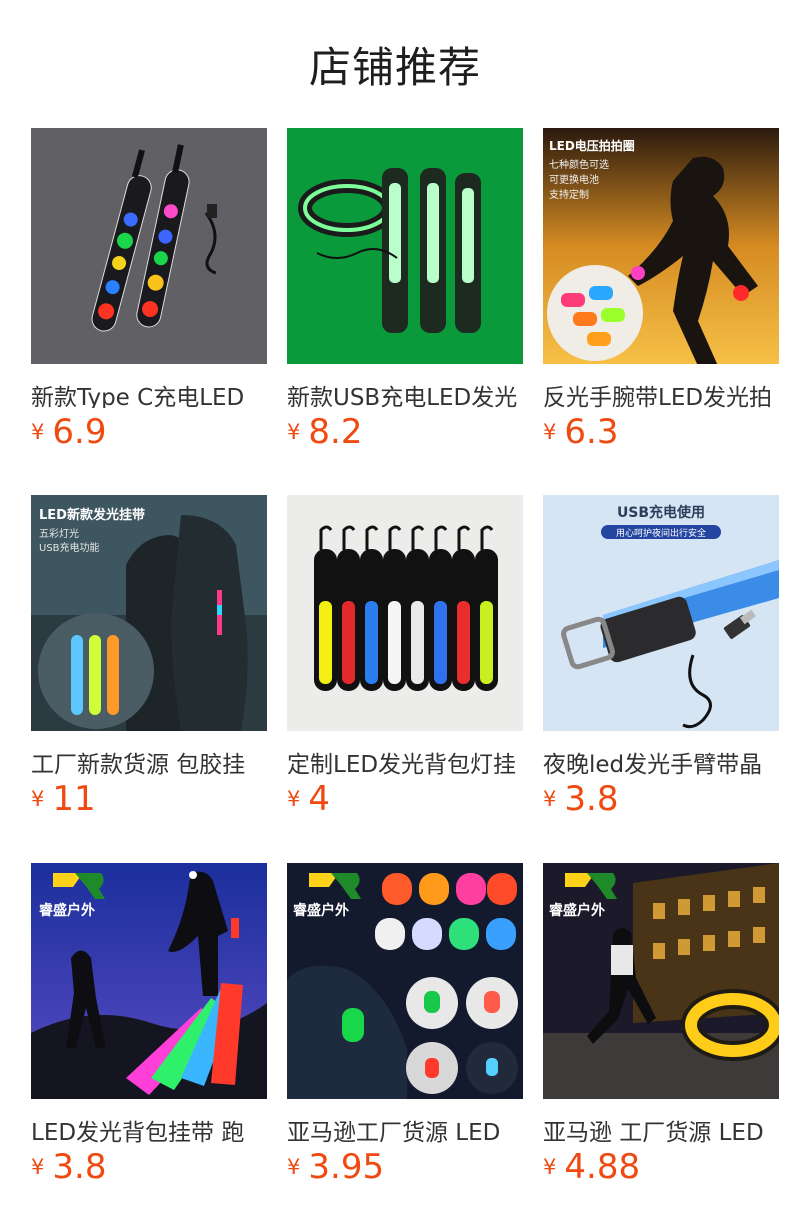 The image size is (790, 1232). Describe the element at coordinates (661, 760) in the screenshot. I see `product-name: 夜晚led发光手臂带晶` at that location.